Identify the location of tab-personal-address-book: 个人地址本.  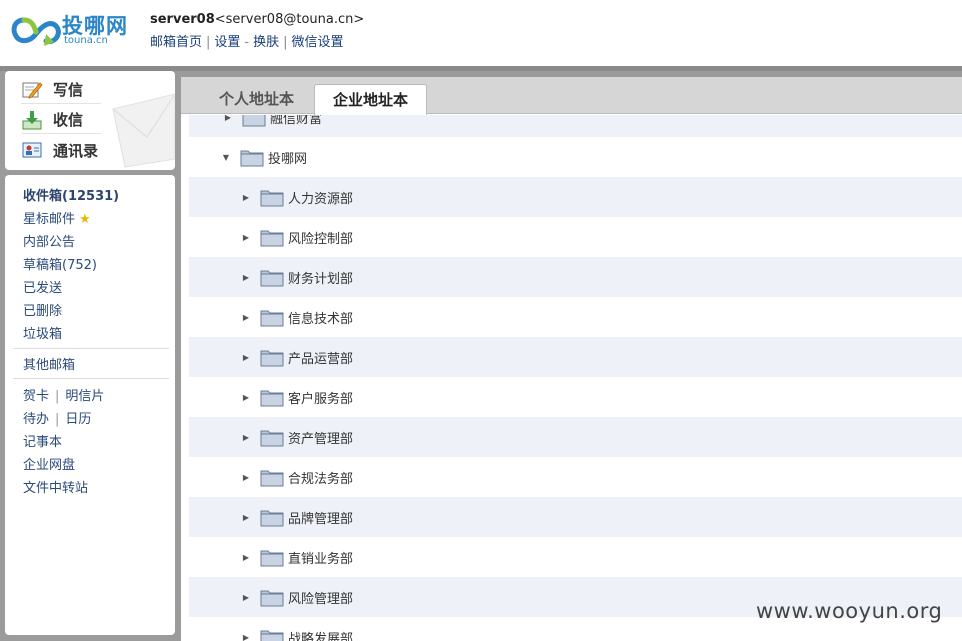
(256, 99).